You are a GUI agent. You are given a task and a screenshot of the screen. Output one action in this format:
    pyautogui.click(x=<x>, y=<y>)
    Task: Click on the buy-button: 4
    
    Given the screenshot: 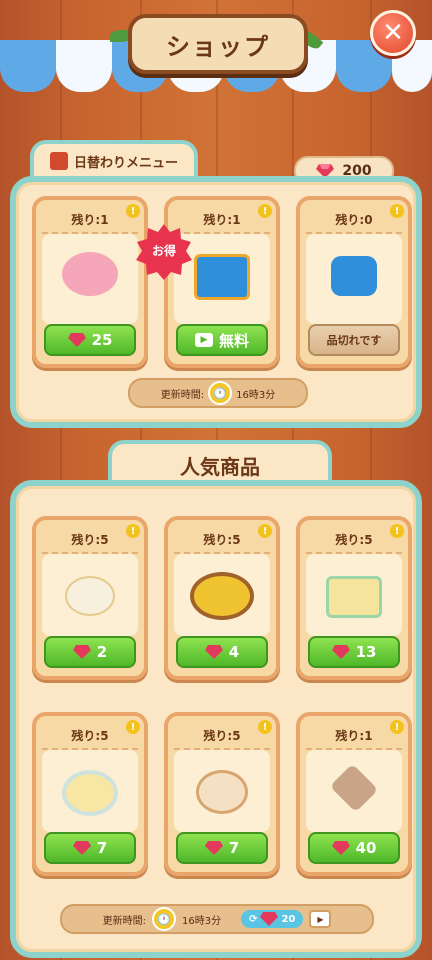 What is the action you would take?
    pyautogui.click(x=222, y=652)
    